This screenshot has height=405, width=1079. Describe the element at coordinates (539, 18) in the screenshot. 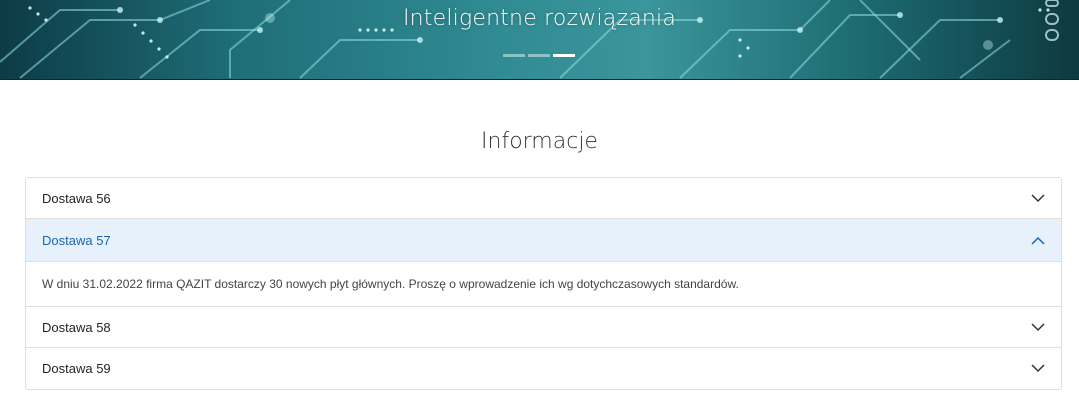

I see `hero-title: Inteligentne rozwiązania` at that location.